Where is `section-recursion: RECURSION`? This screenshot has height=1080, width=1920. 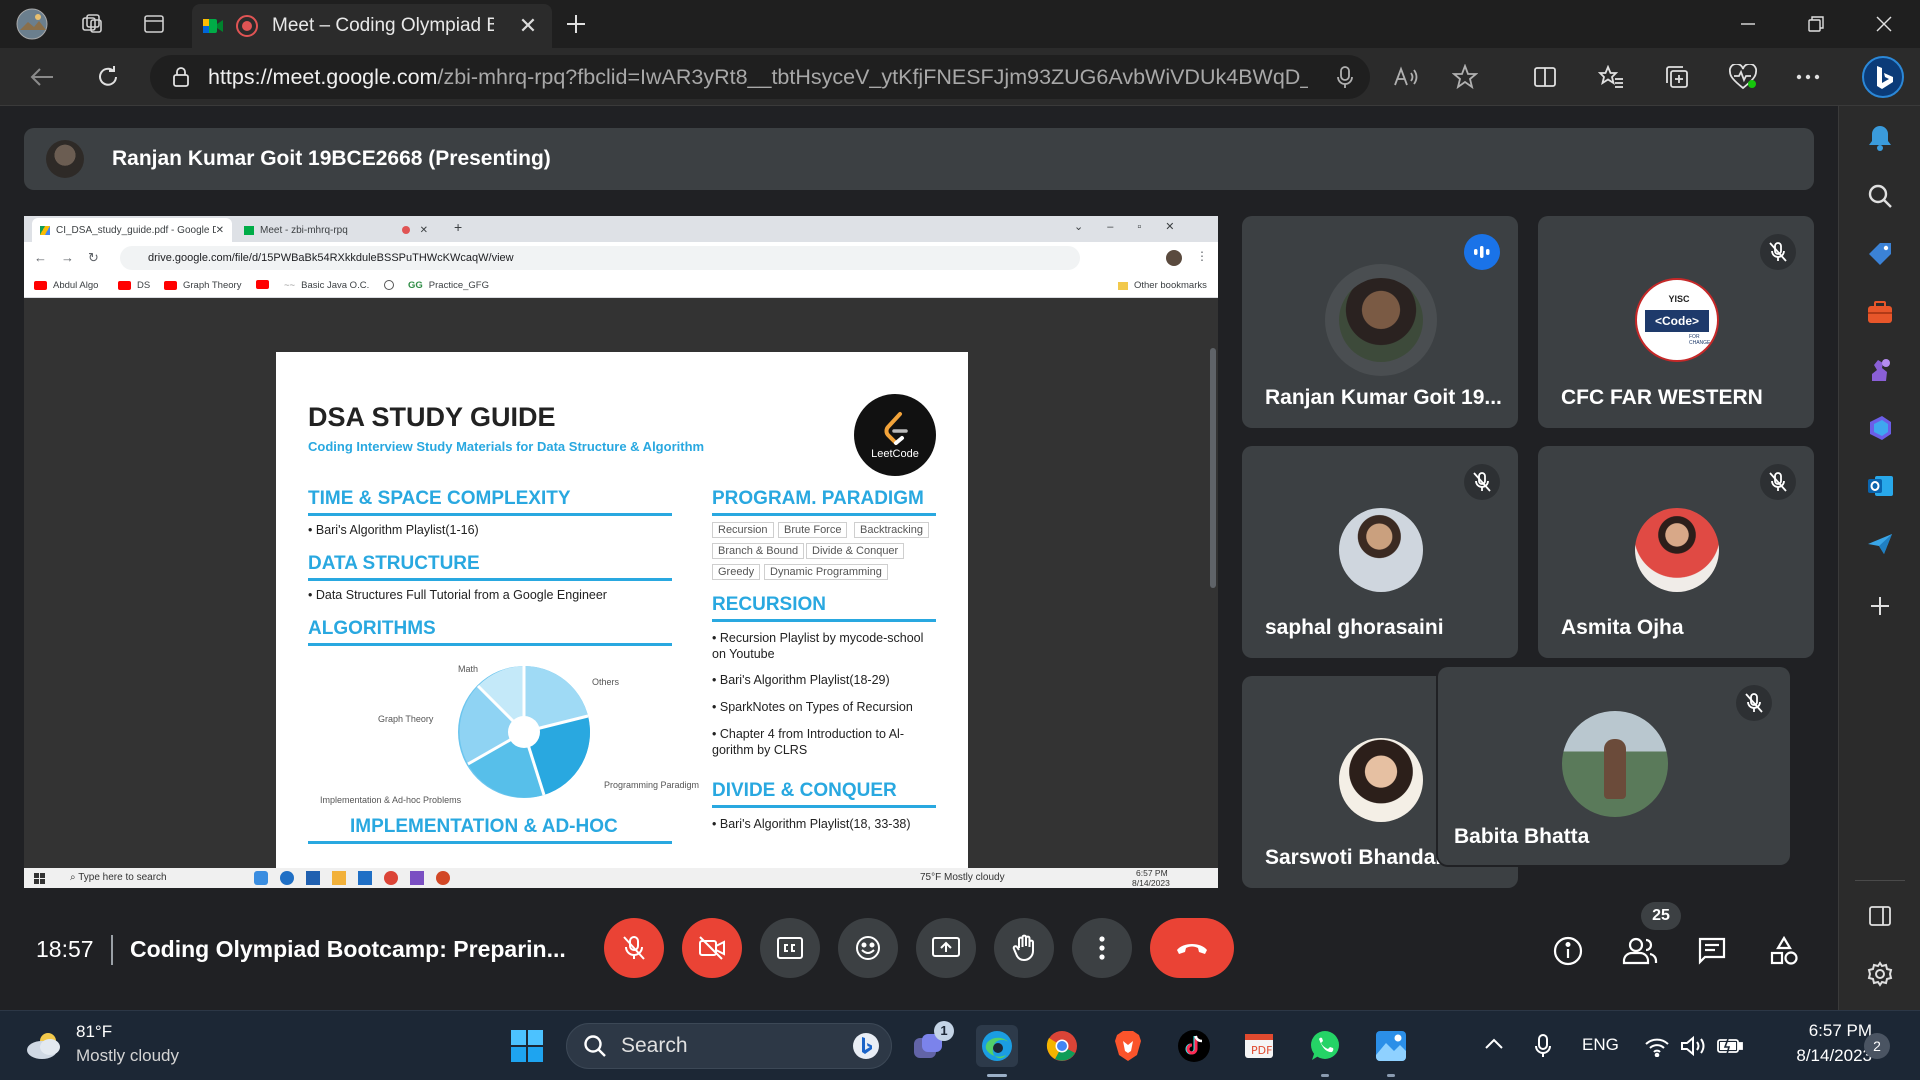 section-recursion: RECURSION is located at coordinates (769, 604).